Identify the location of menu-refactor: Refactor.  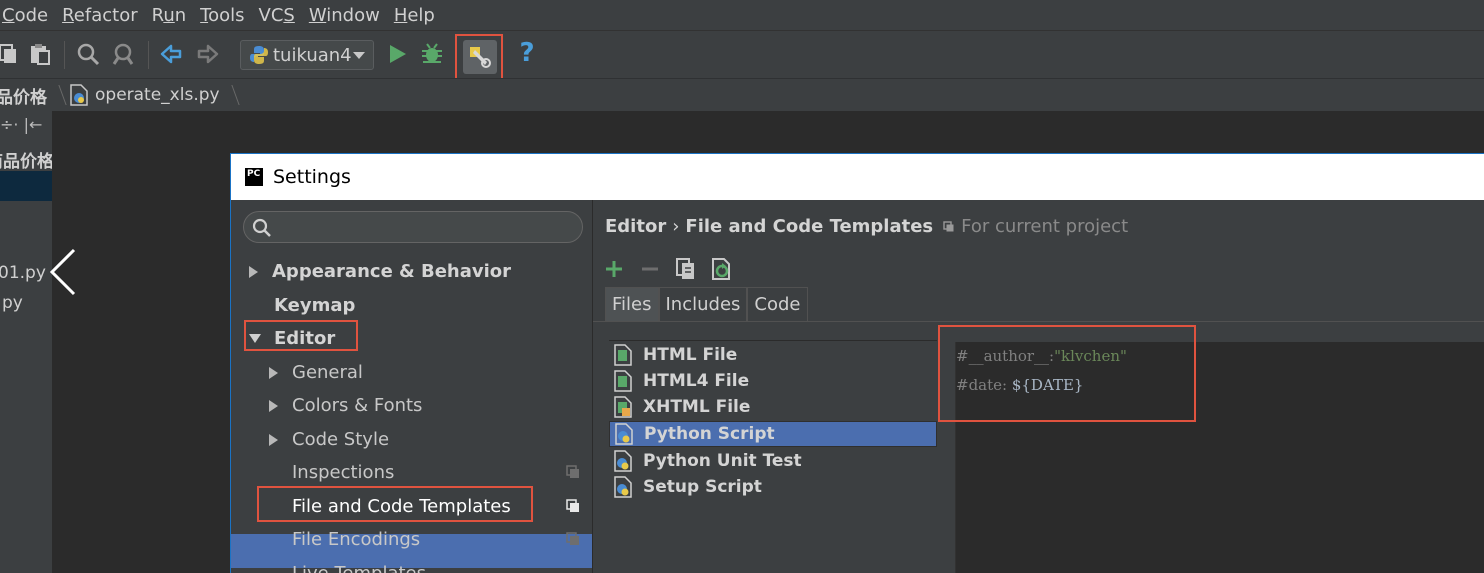
(100, 15).